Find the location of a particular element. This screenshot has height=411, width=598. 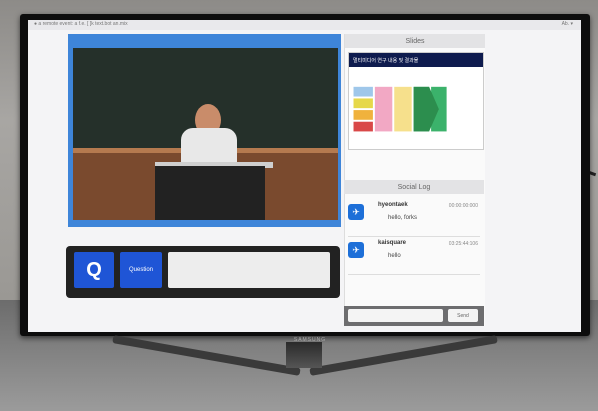

log-time: 03:25:44:106 is located at coordinates (463, 244).